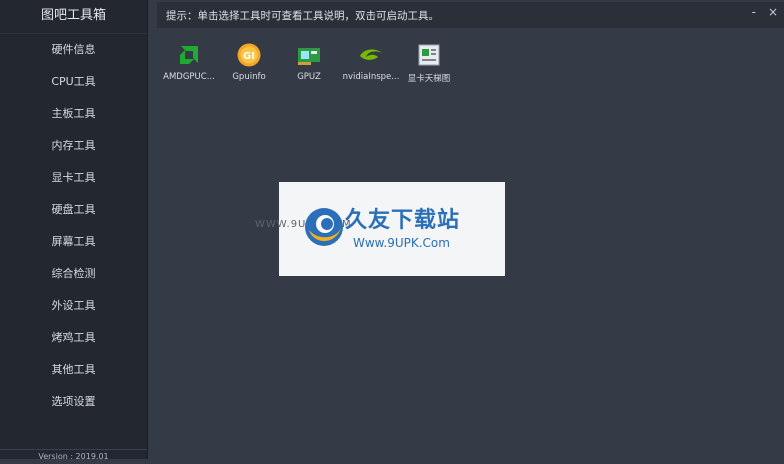 This screenshot has width=784, height=464. Describe the element at coordinates (73, 82) in the screenshot. I see `sidebar-item-cpu-tools: CPU工具` at that location.